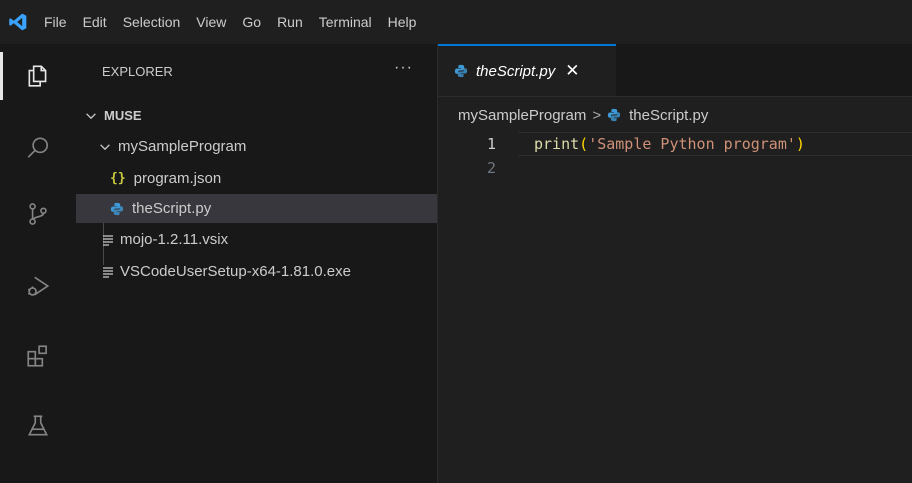 This screenshot has width=912, height=483. What do you see at coordinates (1, 76) in the screenshot?
I see `active-indicator` at bounding box center [1, 76].